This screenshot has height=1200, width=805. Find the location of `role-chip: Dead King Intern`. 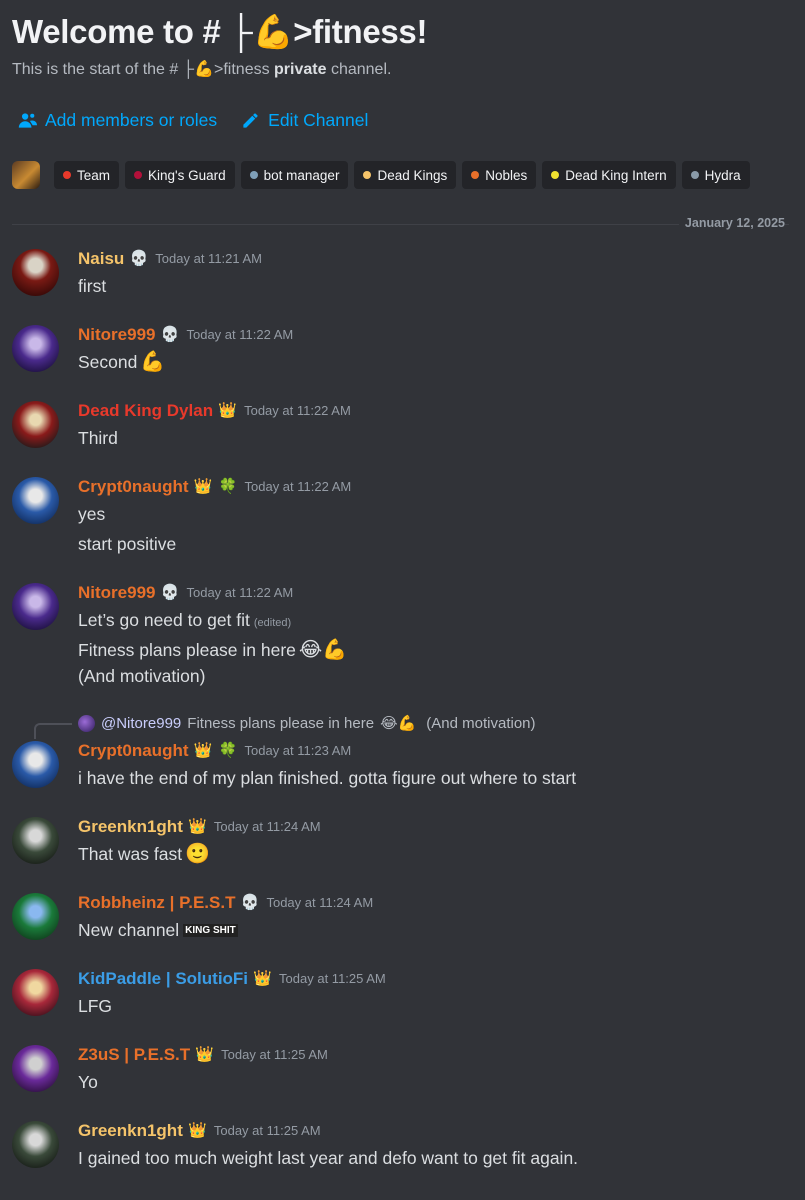

role-chip: Dead King Intern is located at coordinates (609, 175).